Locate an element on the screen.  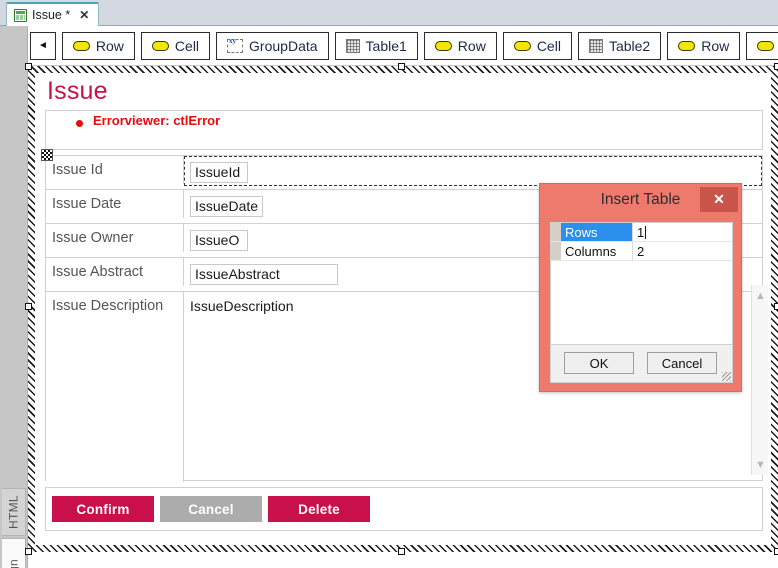
breadcrumb-item-cell-2: Cell is located at coordinates (537, 45).